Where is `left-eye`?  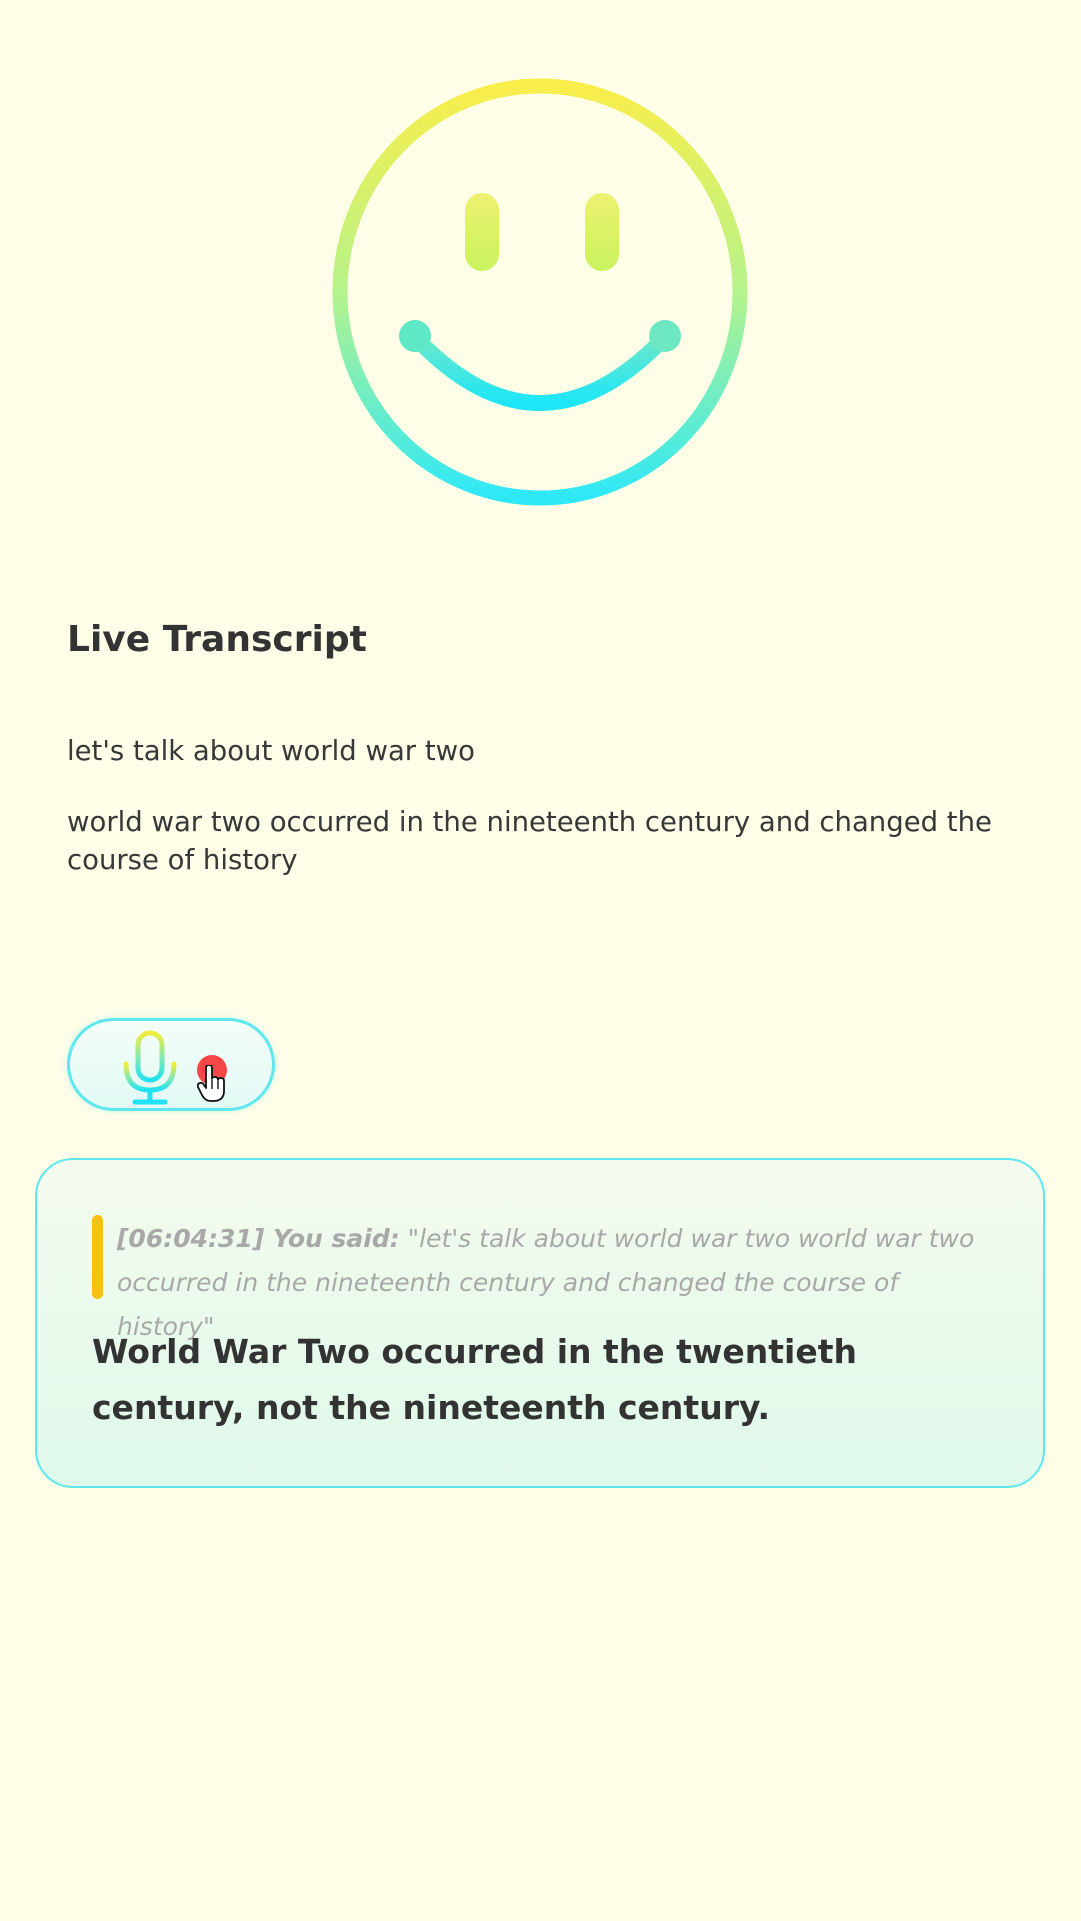
left-eye is located at coordinates (482, 232).